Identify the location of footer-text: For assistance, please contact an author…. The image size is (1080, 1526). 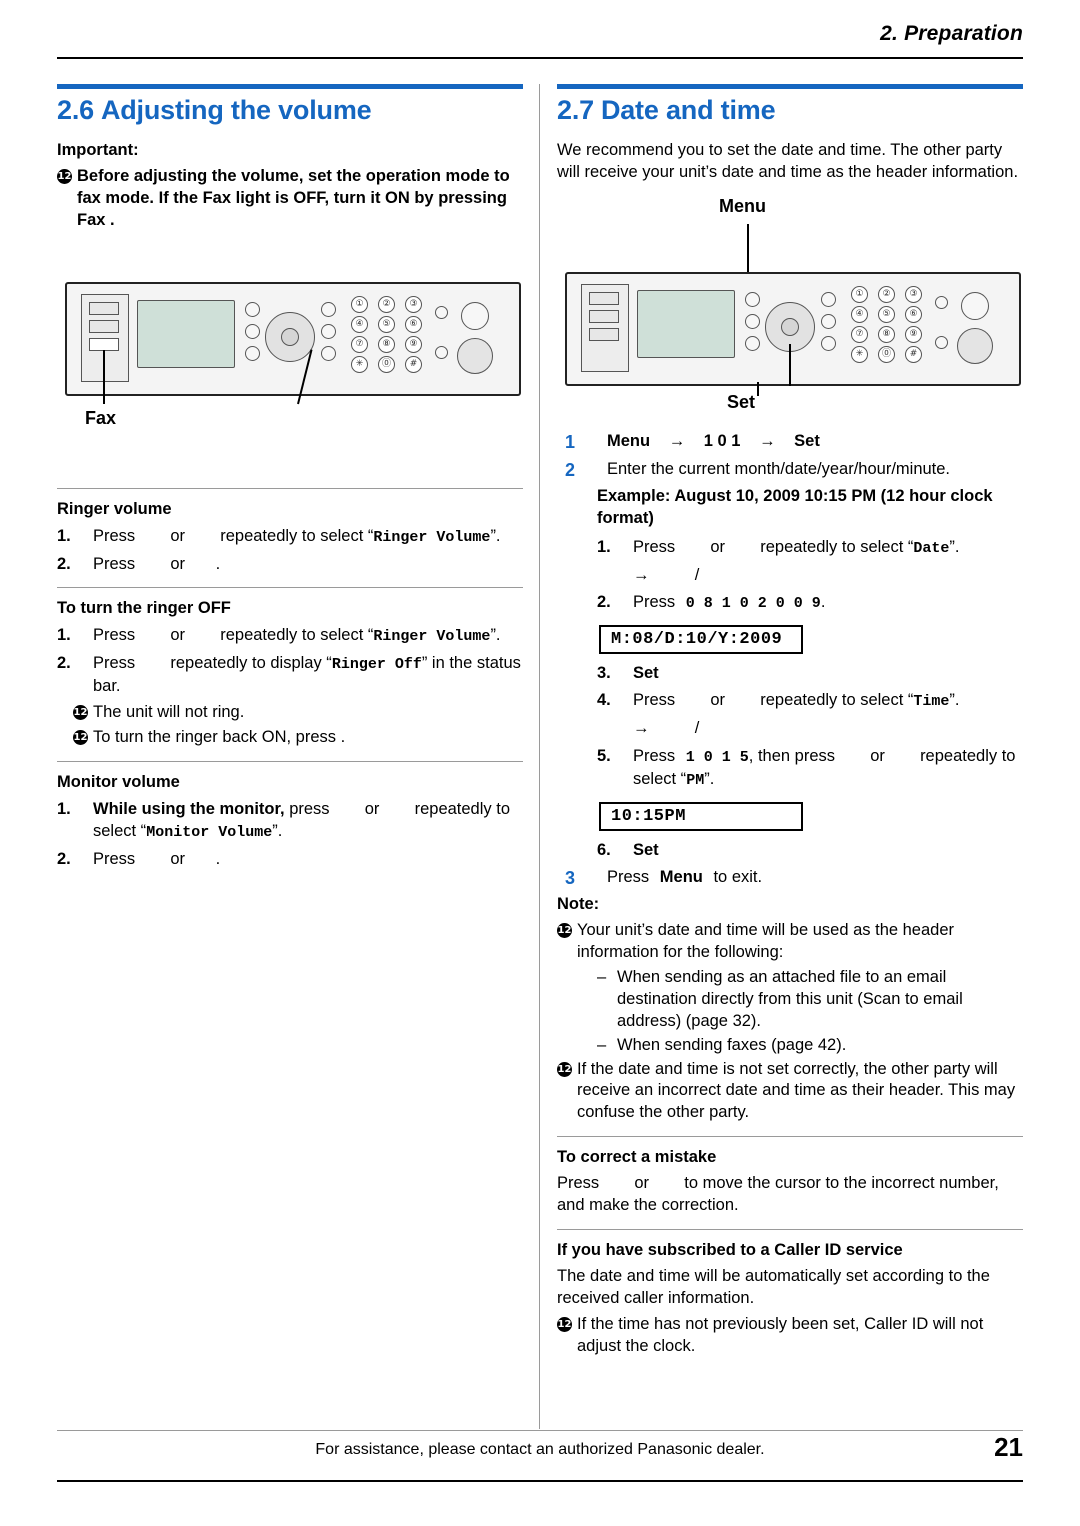
(540, 1449).